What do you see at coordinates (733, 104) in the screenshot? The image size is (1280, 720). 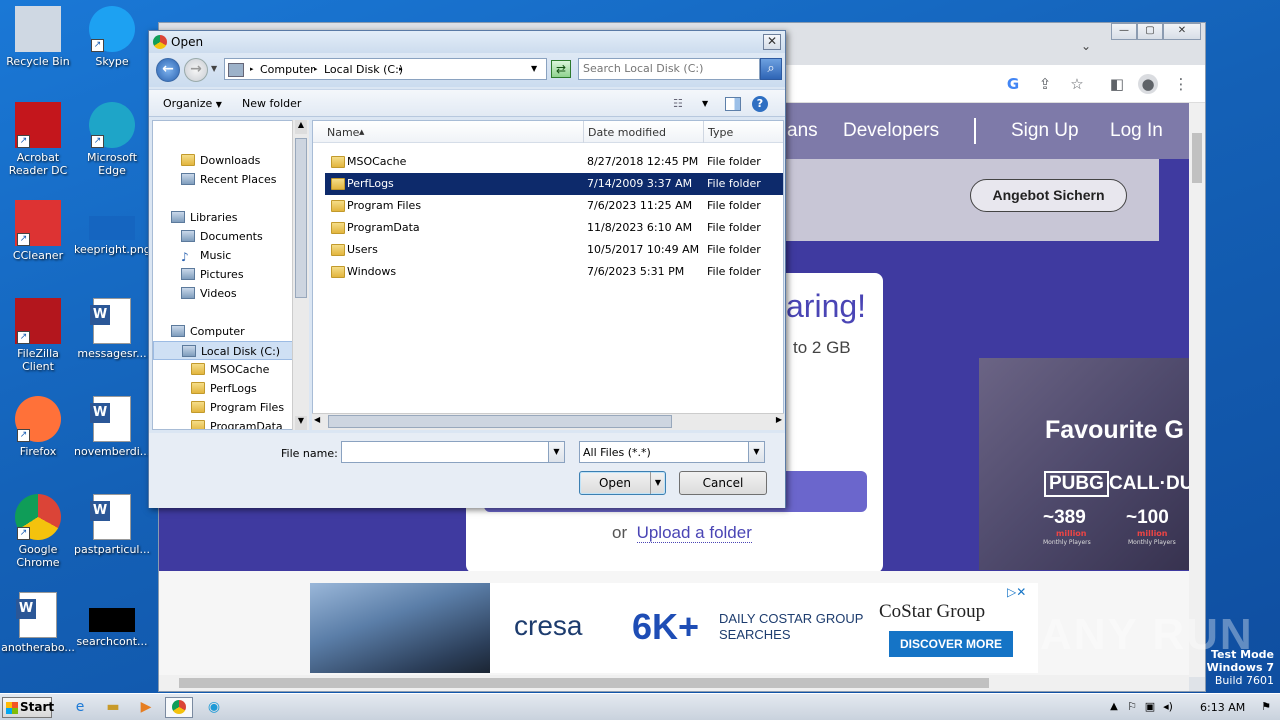 I see `preview-pane-icon` at bounding box center [733, 104].